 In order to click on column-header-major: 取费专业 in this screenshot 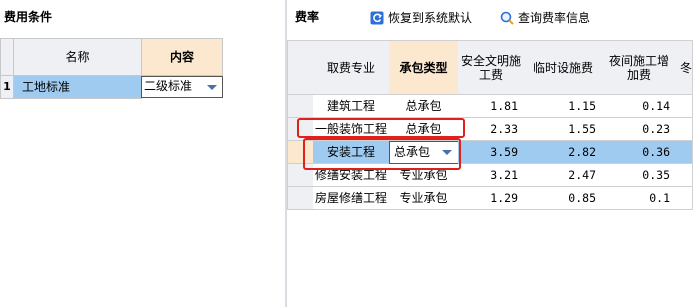, I will do `click(351, 67)`.